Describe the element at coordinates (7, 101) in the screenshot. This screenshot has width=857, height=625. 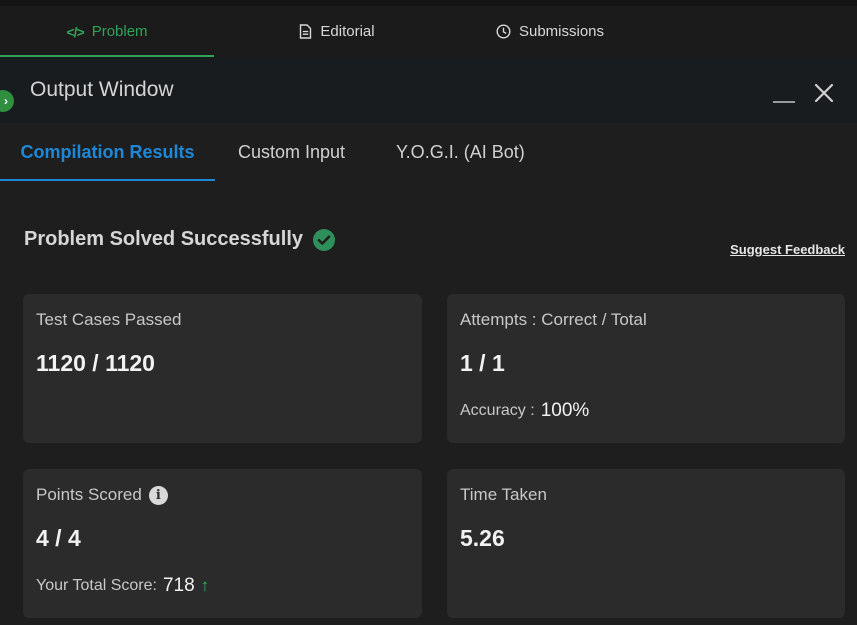
I see `chevron-right-icon: ›` at that location.